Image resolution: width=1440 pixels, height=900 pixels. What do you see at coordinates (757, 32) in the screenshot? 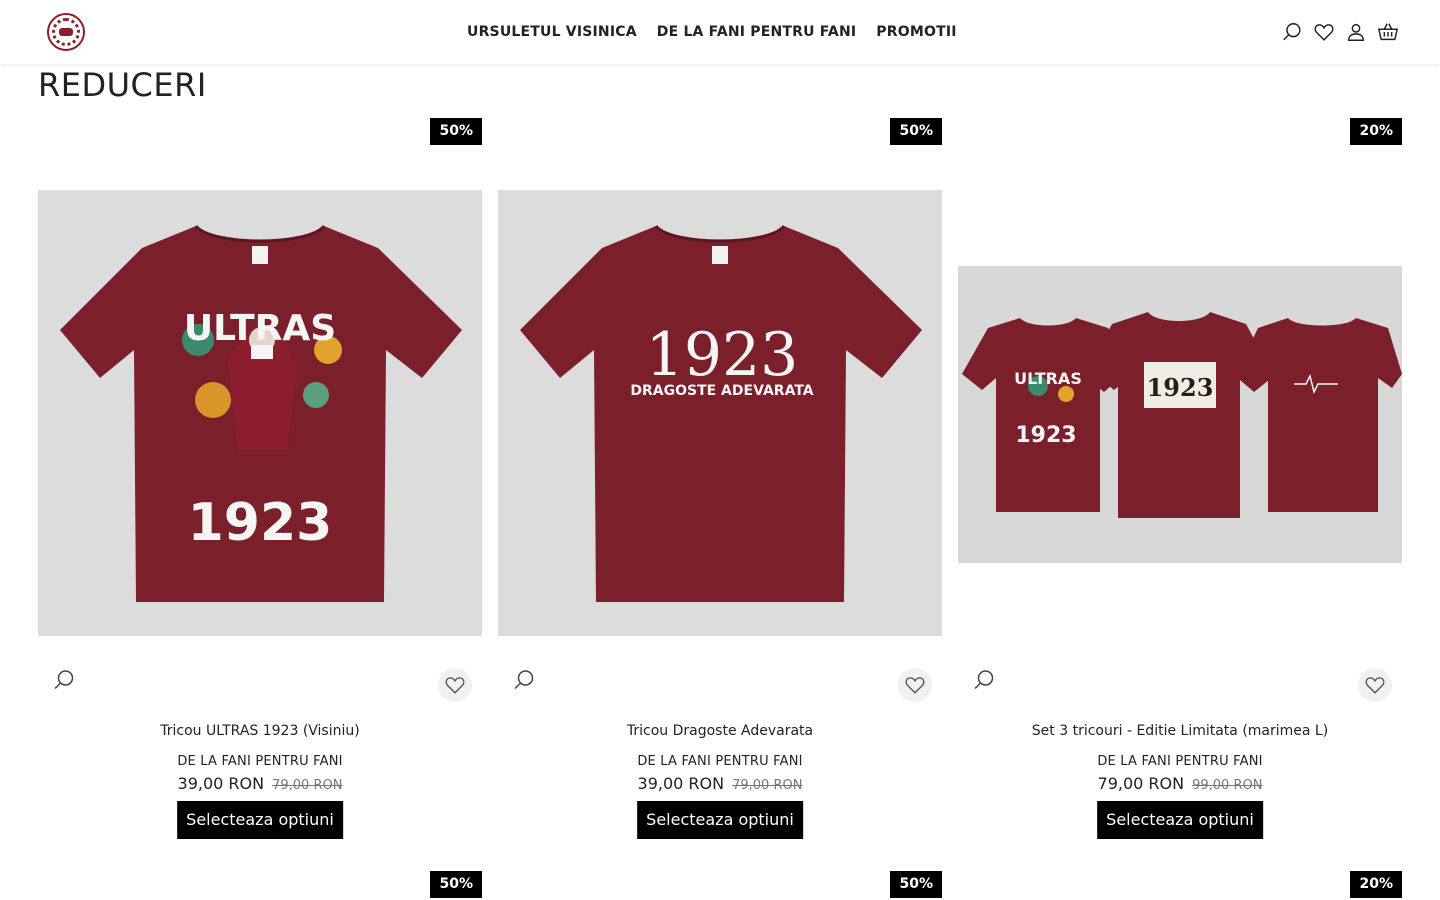
I see `nav-de-la-fani-pentru-fani: DE LA FANI PENTRU FANI` at bounding box center [757, 32].